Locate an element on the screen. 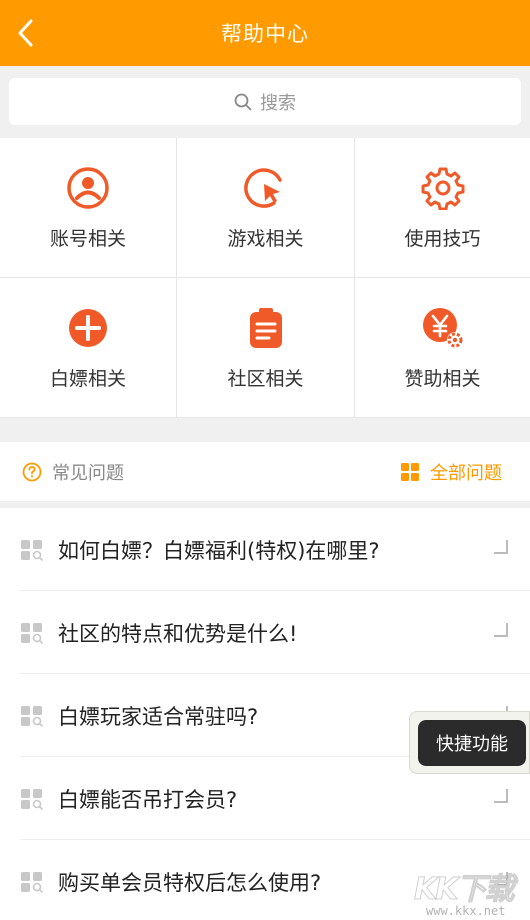  category-account: 账号相关 is located at coordinates (88, 208).